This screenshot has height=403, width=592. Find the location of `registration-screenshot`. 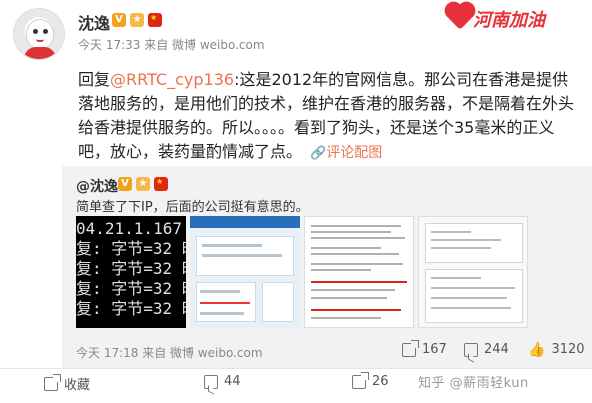

registration-screenshot is located at coordinates (473, 272).